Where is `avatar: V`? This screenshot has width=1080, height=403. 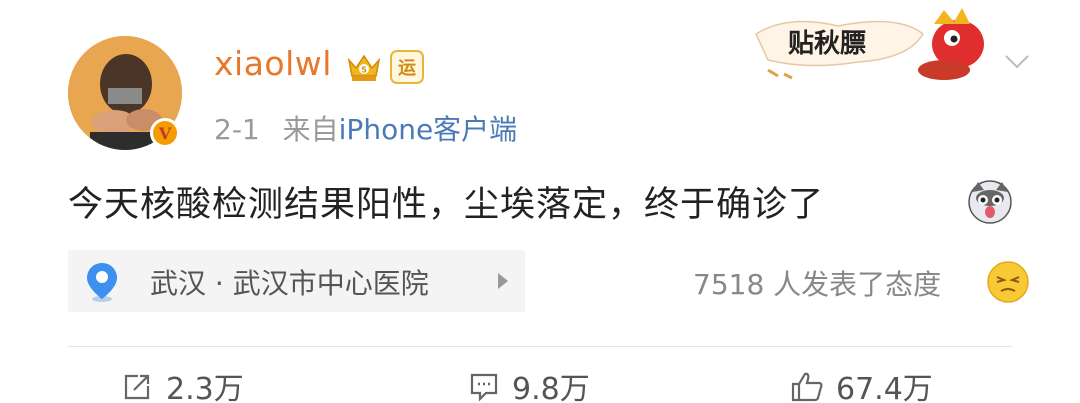 avatar: V is located at coordinates (125, 93).